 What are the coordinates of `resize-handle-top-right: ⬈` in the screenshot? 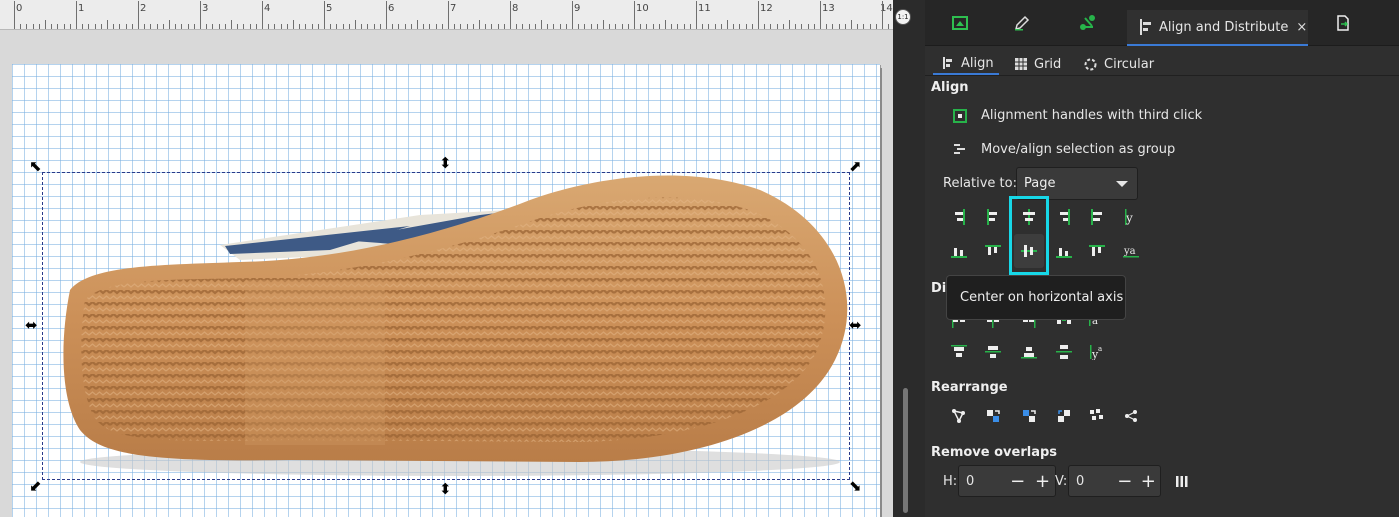 It's located at (855, 166).